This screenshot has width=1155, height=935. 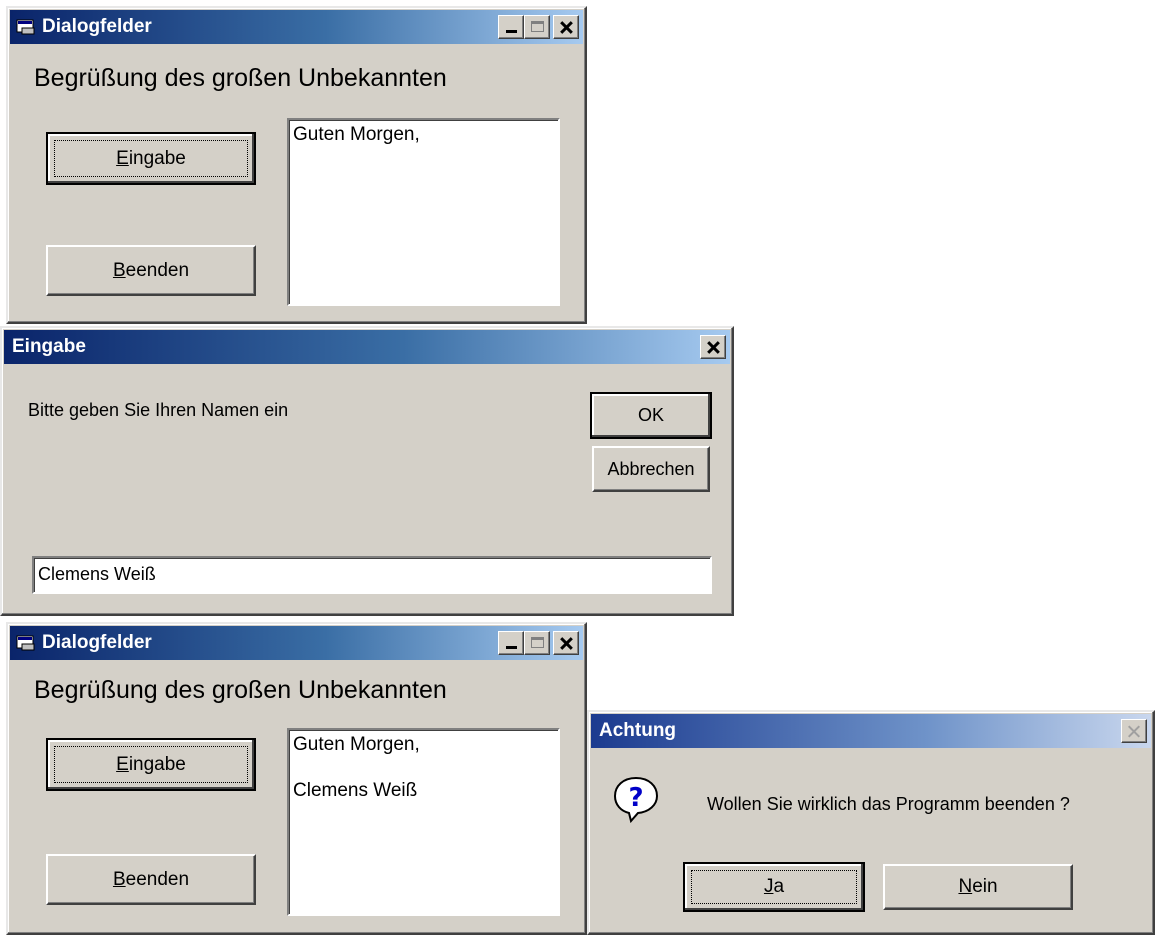 I want to click on output-line: Clemens Weiß, so click(x=355, y=790).